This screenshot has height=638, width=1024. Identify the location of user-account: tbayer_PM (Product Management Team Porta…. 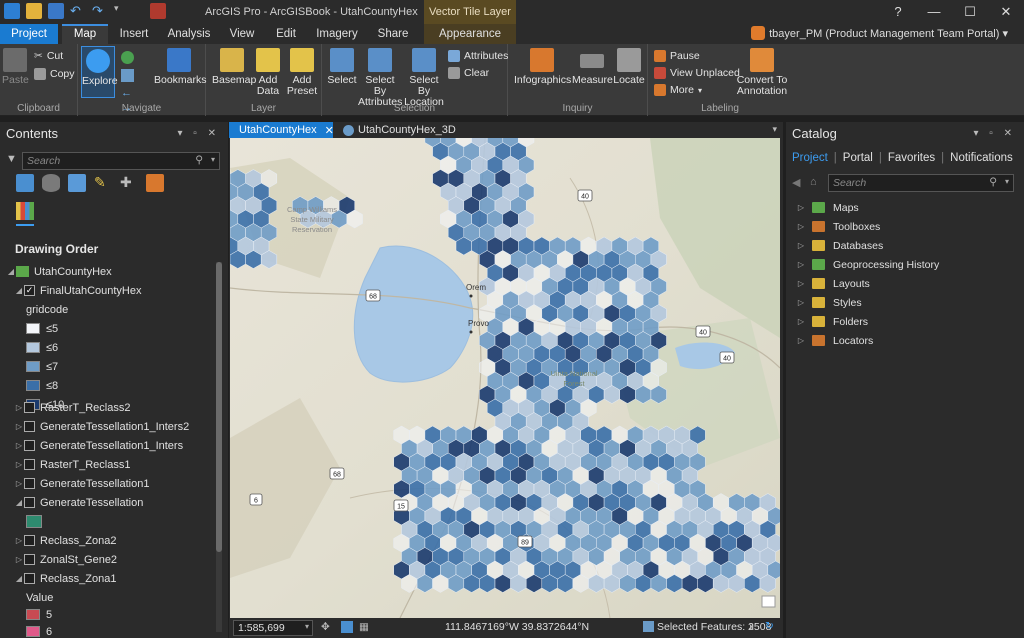
(879, 33).